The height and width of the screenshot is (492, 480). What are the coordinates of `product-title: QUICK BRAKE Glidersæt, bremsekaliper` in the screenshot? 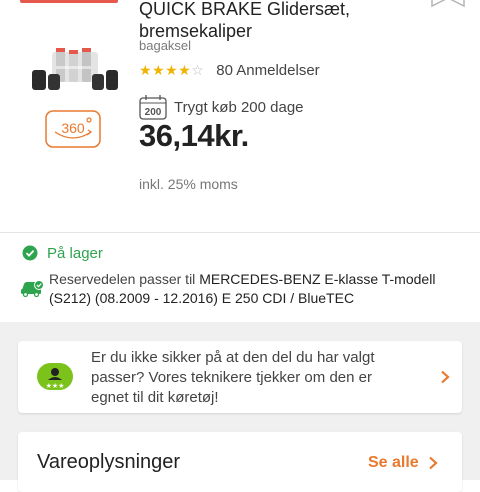 It's located at (304, 21).